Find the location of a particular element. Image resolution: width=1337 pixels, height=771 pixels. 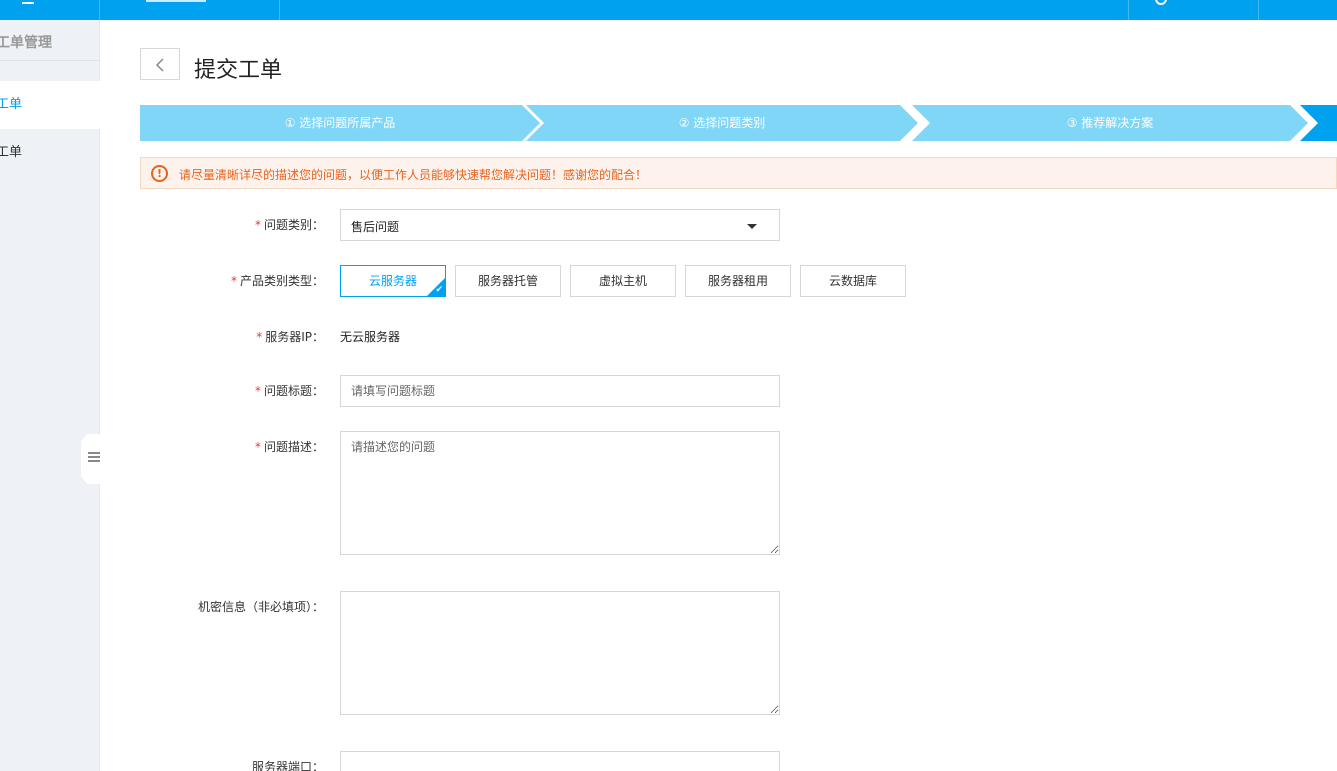

sidebar-title: 工单管理 is located at coordinates (26, 43).